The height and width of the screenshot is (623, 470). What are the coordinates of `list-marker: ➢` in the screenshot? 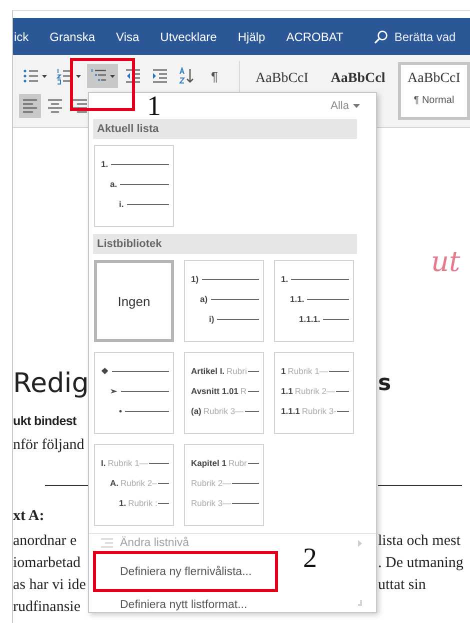 It's located at (114, 391).